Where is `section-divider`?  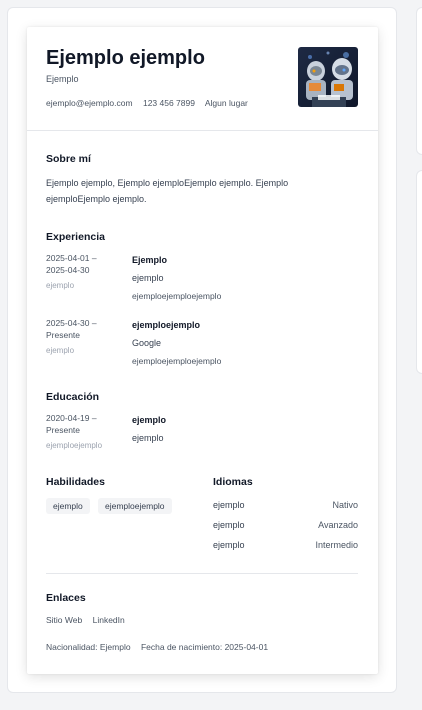 section-divider is located at coordinates (202, 573).